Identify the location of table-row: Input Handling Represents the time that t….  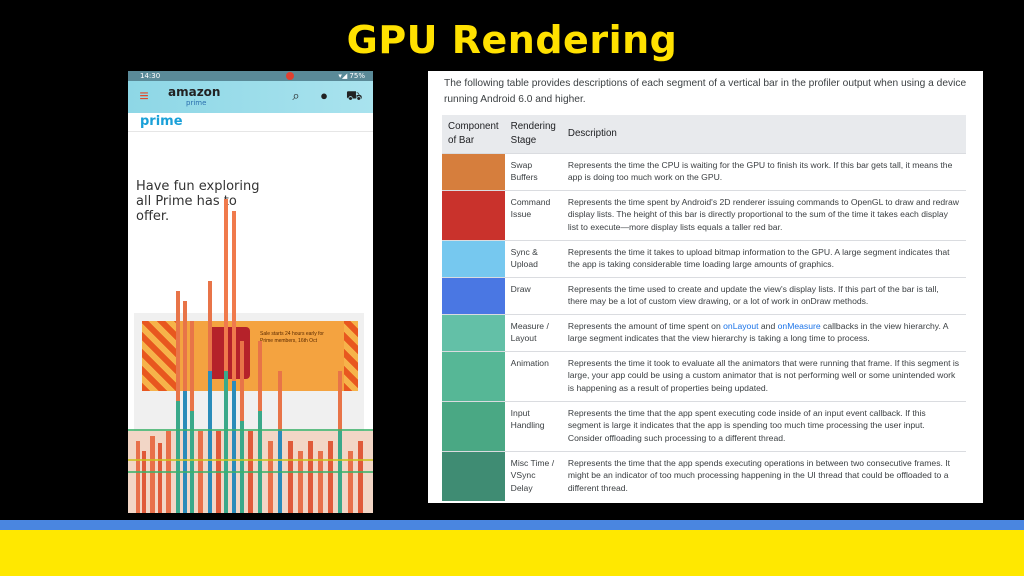
(704, 426).